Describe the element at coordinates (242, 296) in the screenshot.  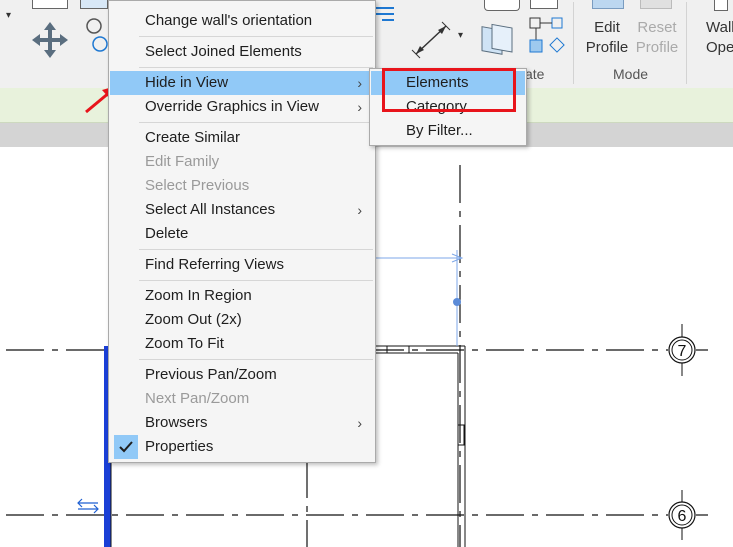
I see `menu-item-zoom-in-region: Zoom In Region` at that location.